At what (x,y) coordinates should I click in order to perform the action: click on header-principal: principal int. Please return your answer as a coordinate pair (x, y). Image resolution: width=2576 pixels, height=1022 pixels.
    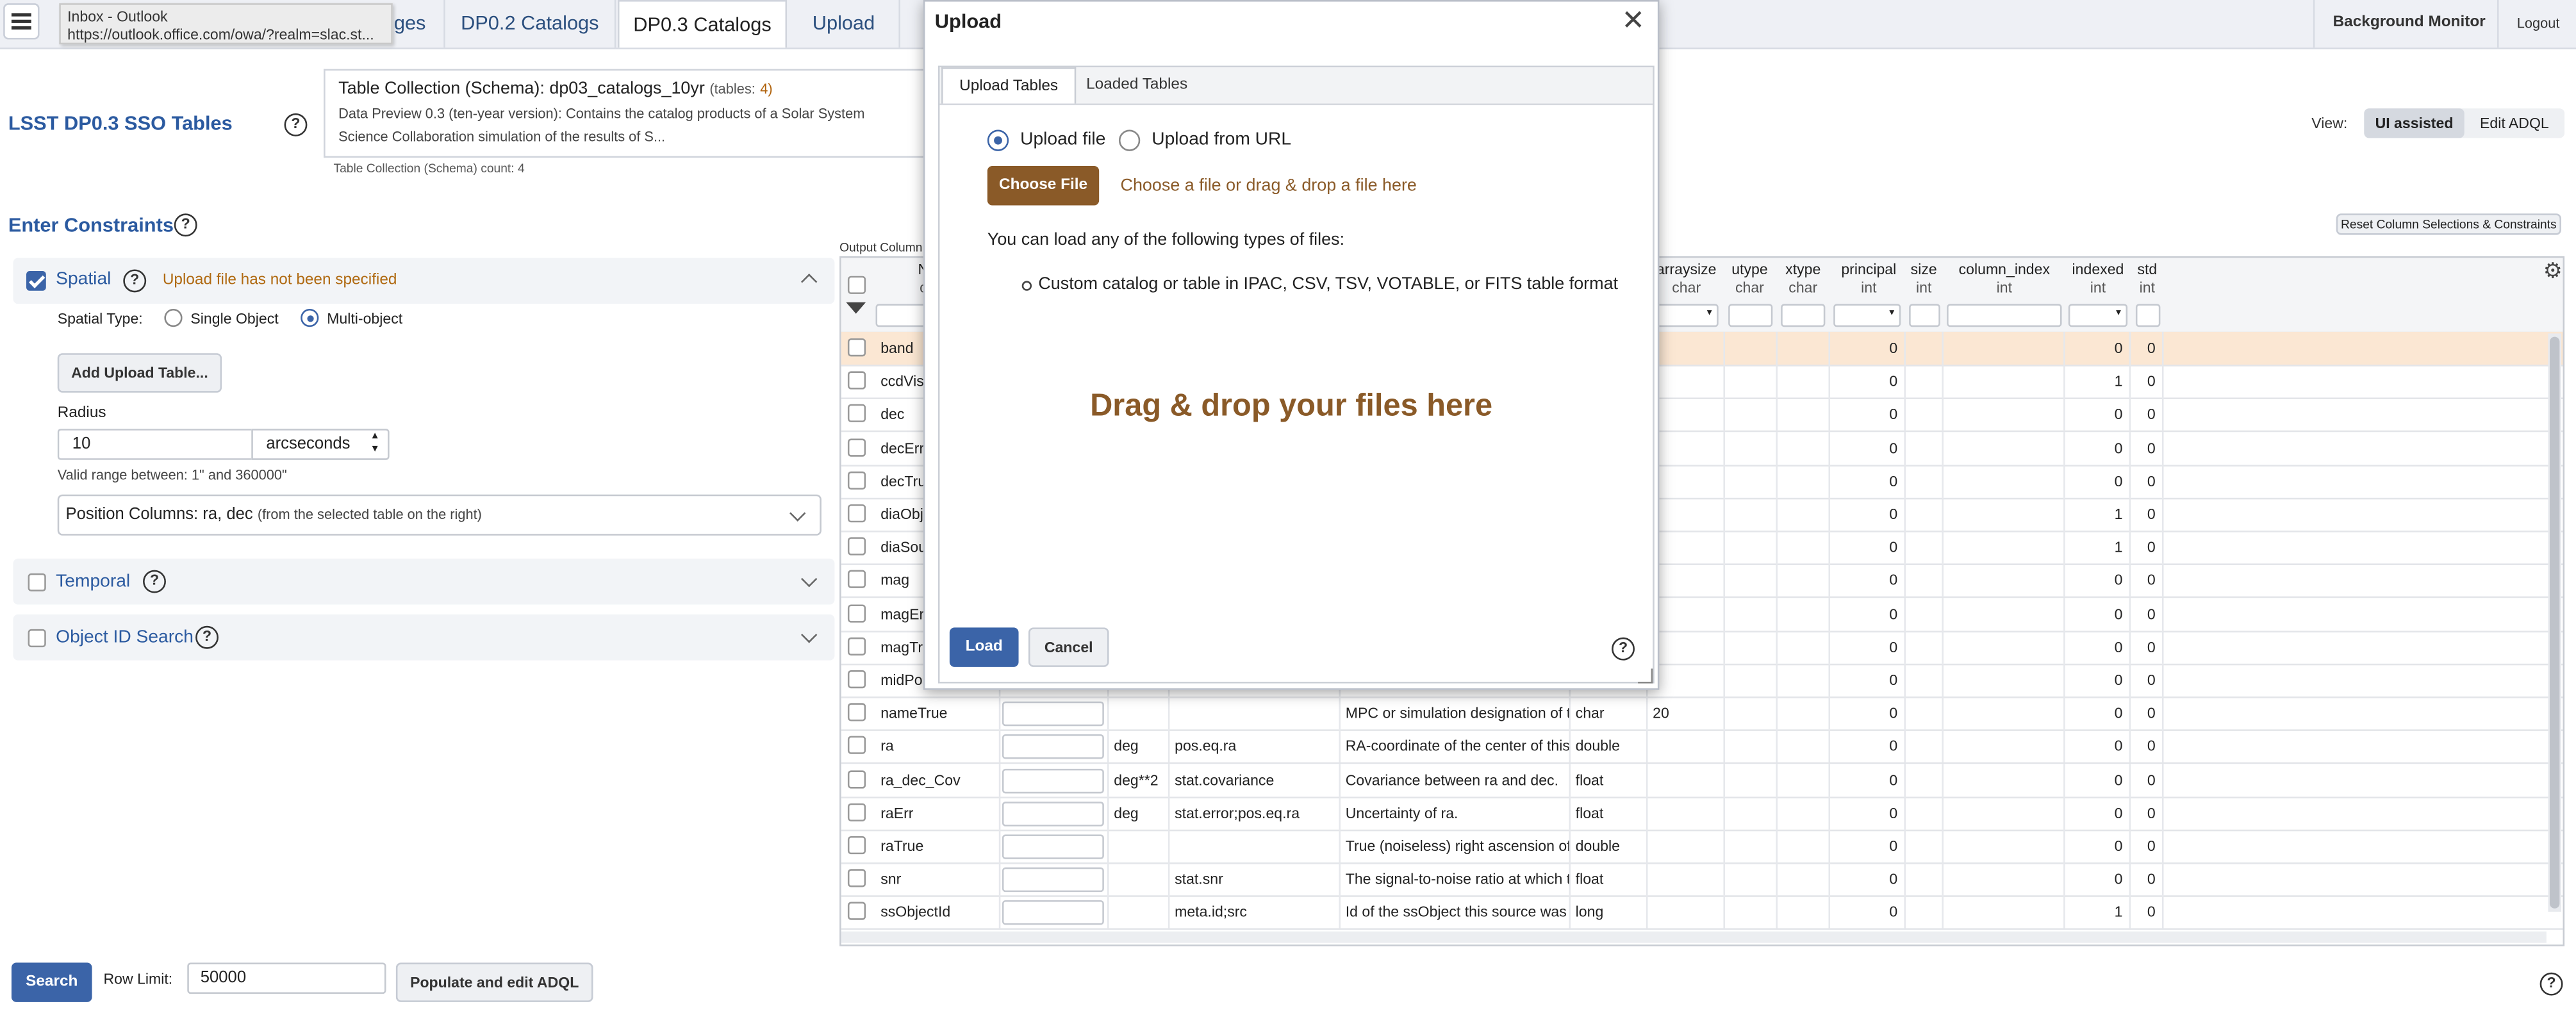
    Looking at the image, I should click on (1869, 279).